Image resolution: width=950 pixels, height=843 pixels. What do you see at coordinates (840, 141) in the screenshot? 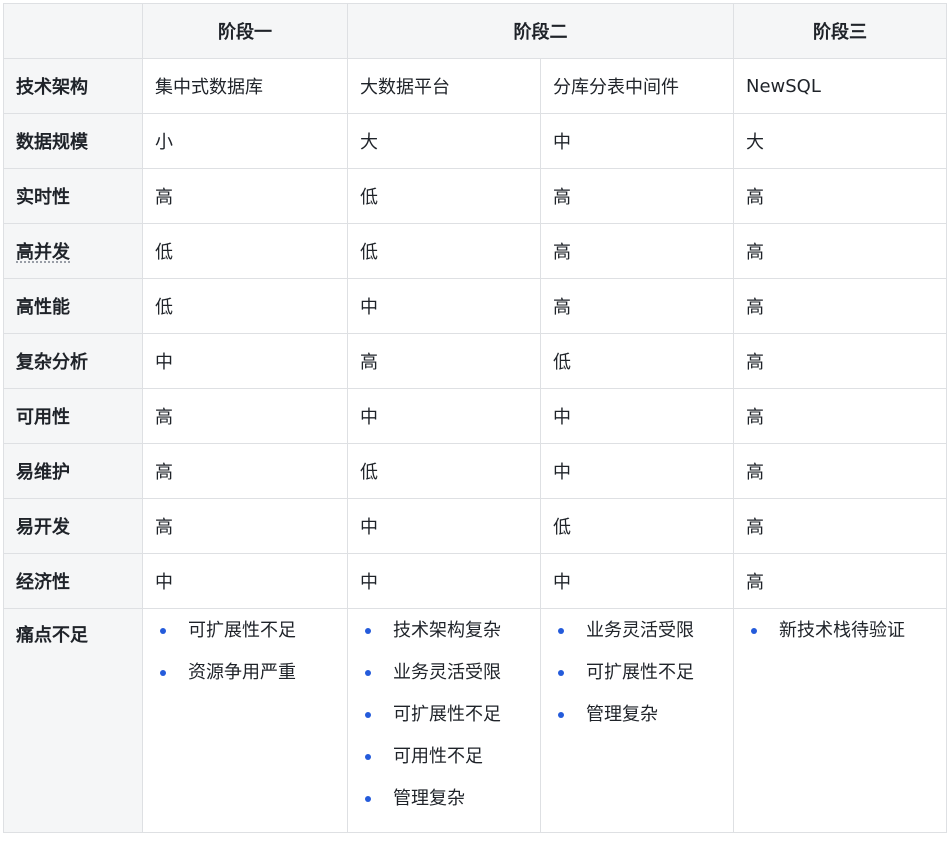
I see `cell-stage3: 大` at bounding box center [840, 141].